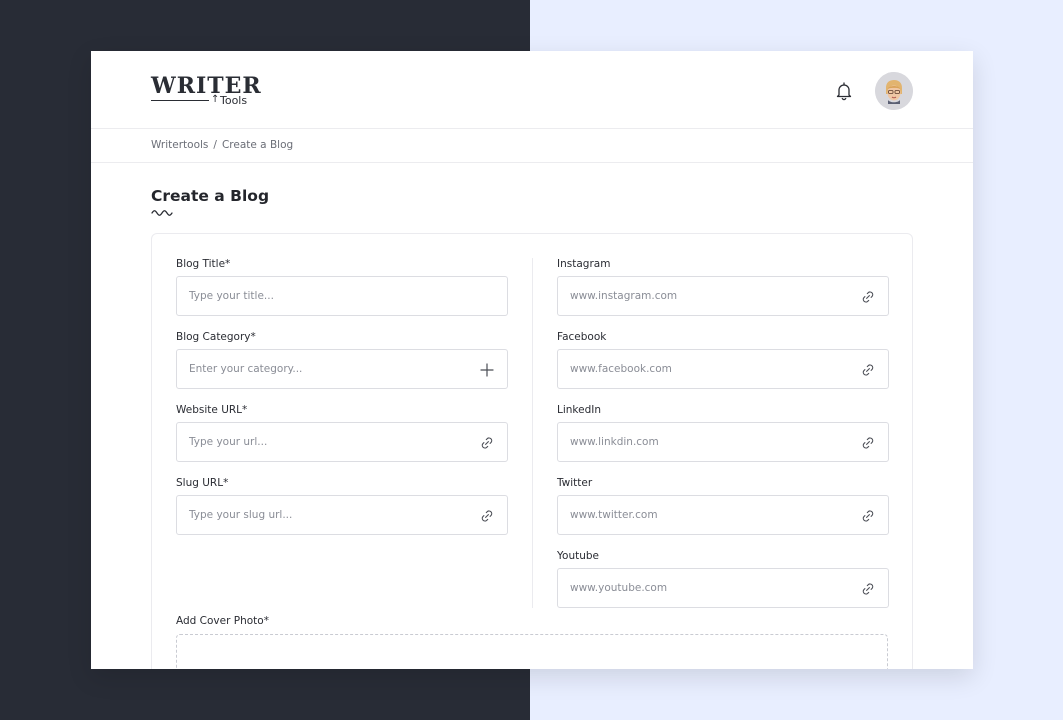 The height and width of the screenshot is (720, 1063). What do you see at coordinates (180, 100) in the screenshot?
I see `logo-underline` at bounding box center [180, 100].